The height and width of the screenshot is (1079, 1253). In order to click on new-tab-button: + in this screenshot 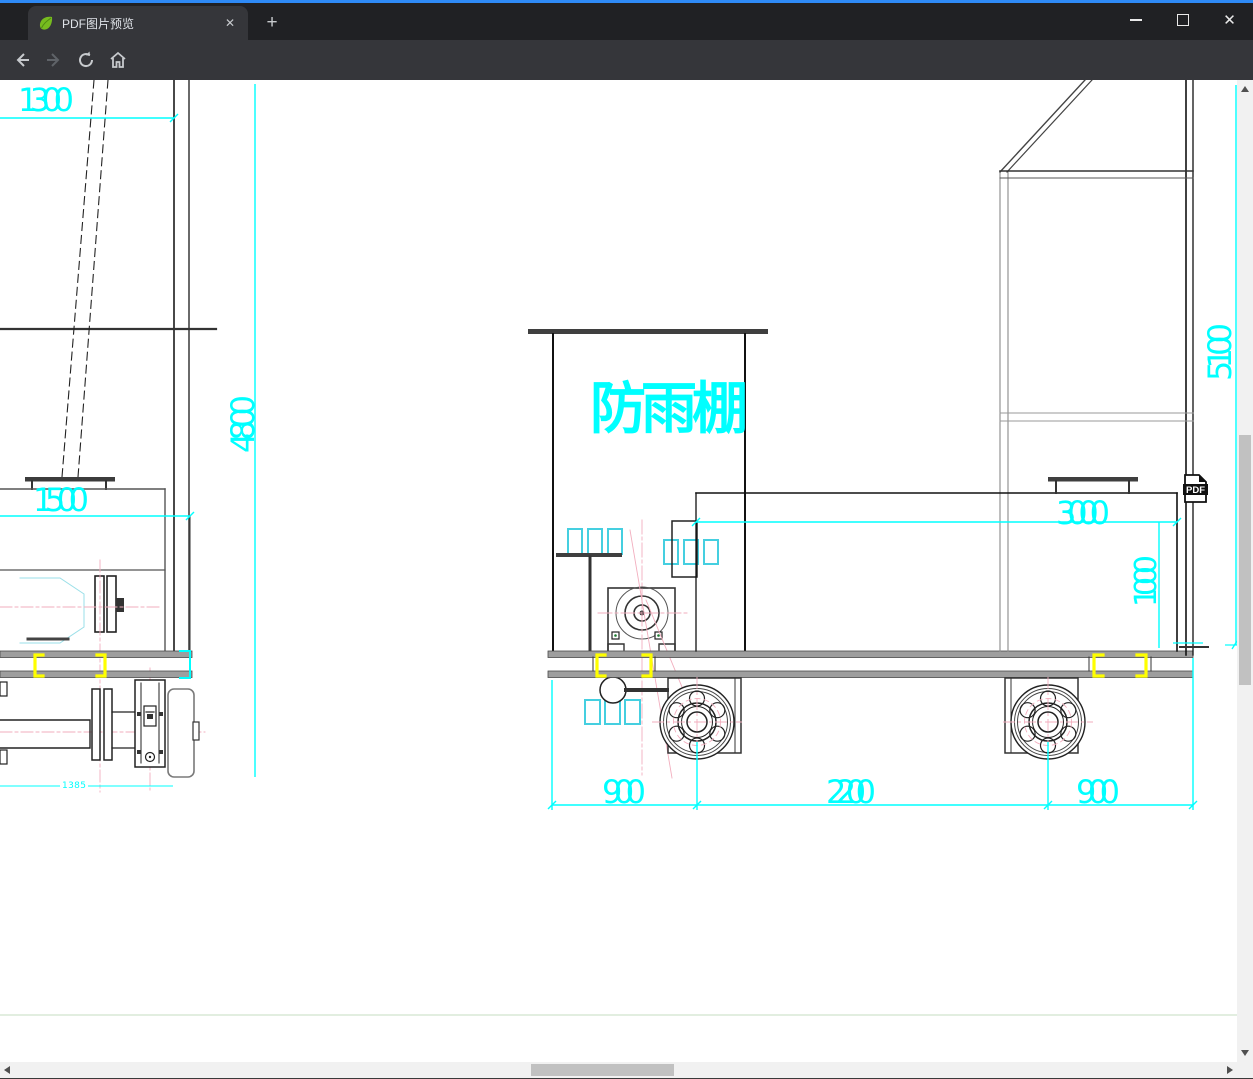, I will do `click(272, 23)`.